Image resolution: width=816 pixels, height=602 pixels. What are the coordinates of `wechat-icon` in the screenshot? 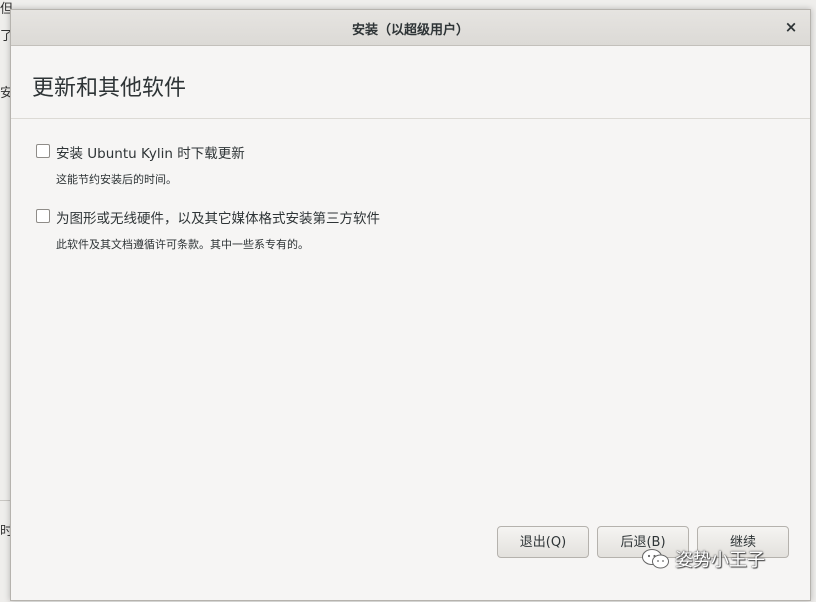 It's located at (655, 559).